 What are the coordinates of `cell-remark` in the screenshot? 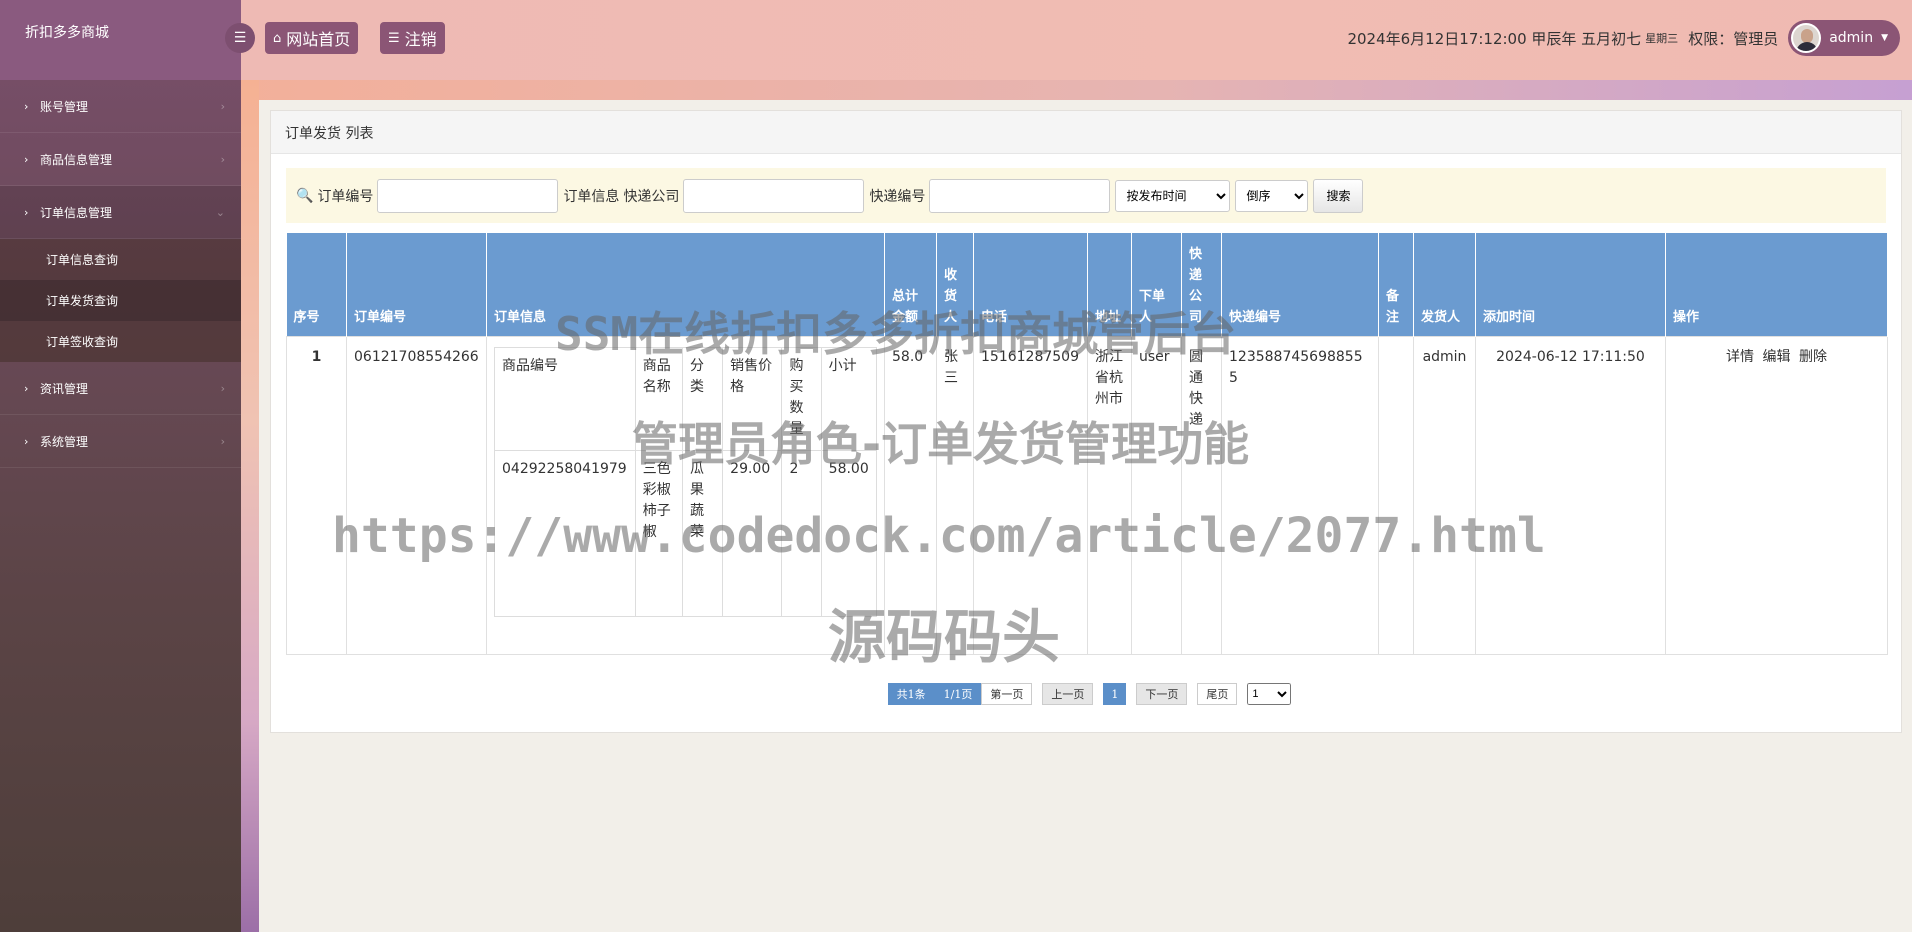 It's located at (1396, 495).